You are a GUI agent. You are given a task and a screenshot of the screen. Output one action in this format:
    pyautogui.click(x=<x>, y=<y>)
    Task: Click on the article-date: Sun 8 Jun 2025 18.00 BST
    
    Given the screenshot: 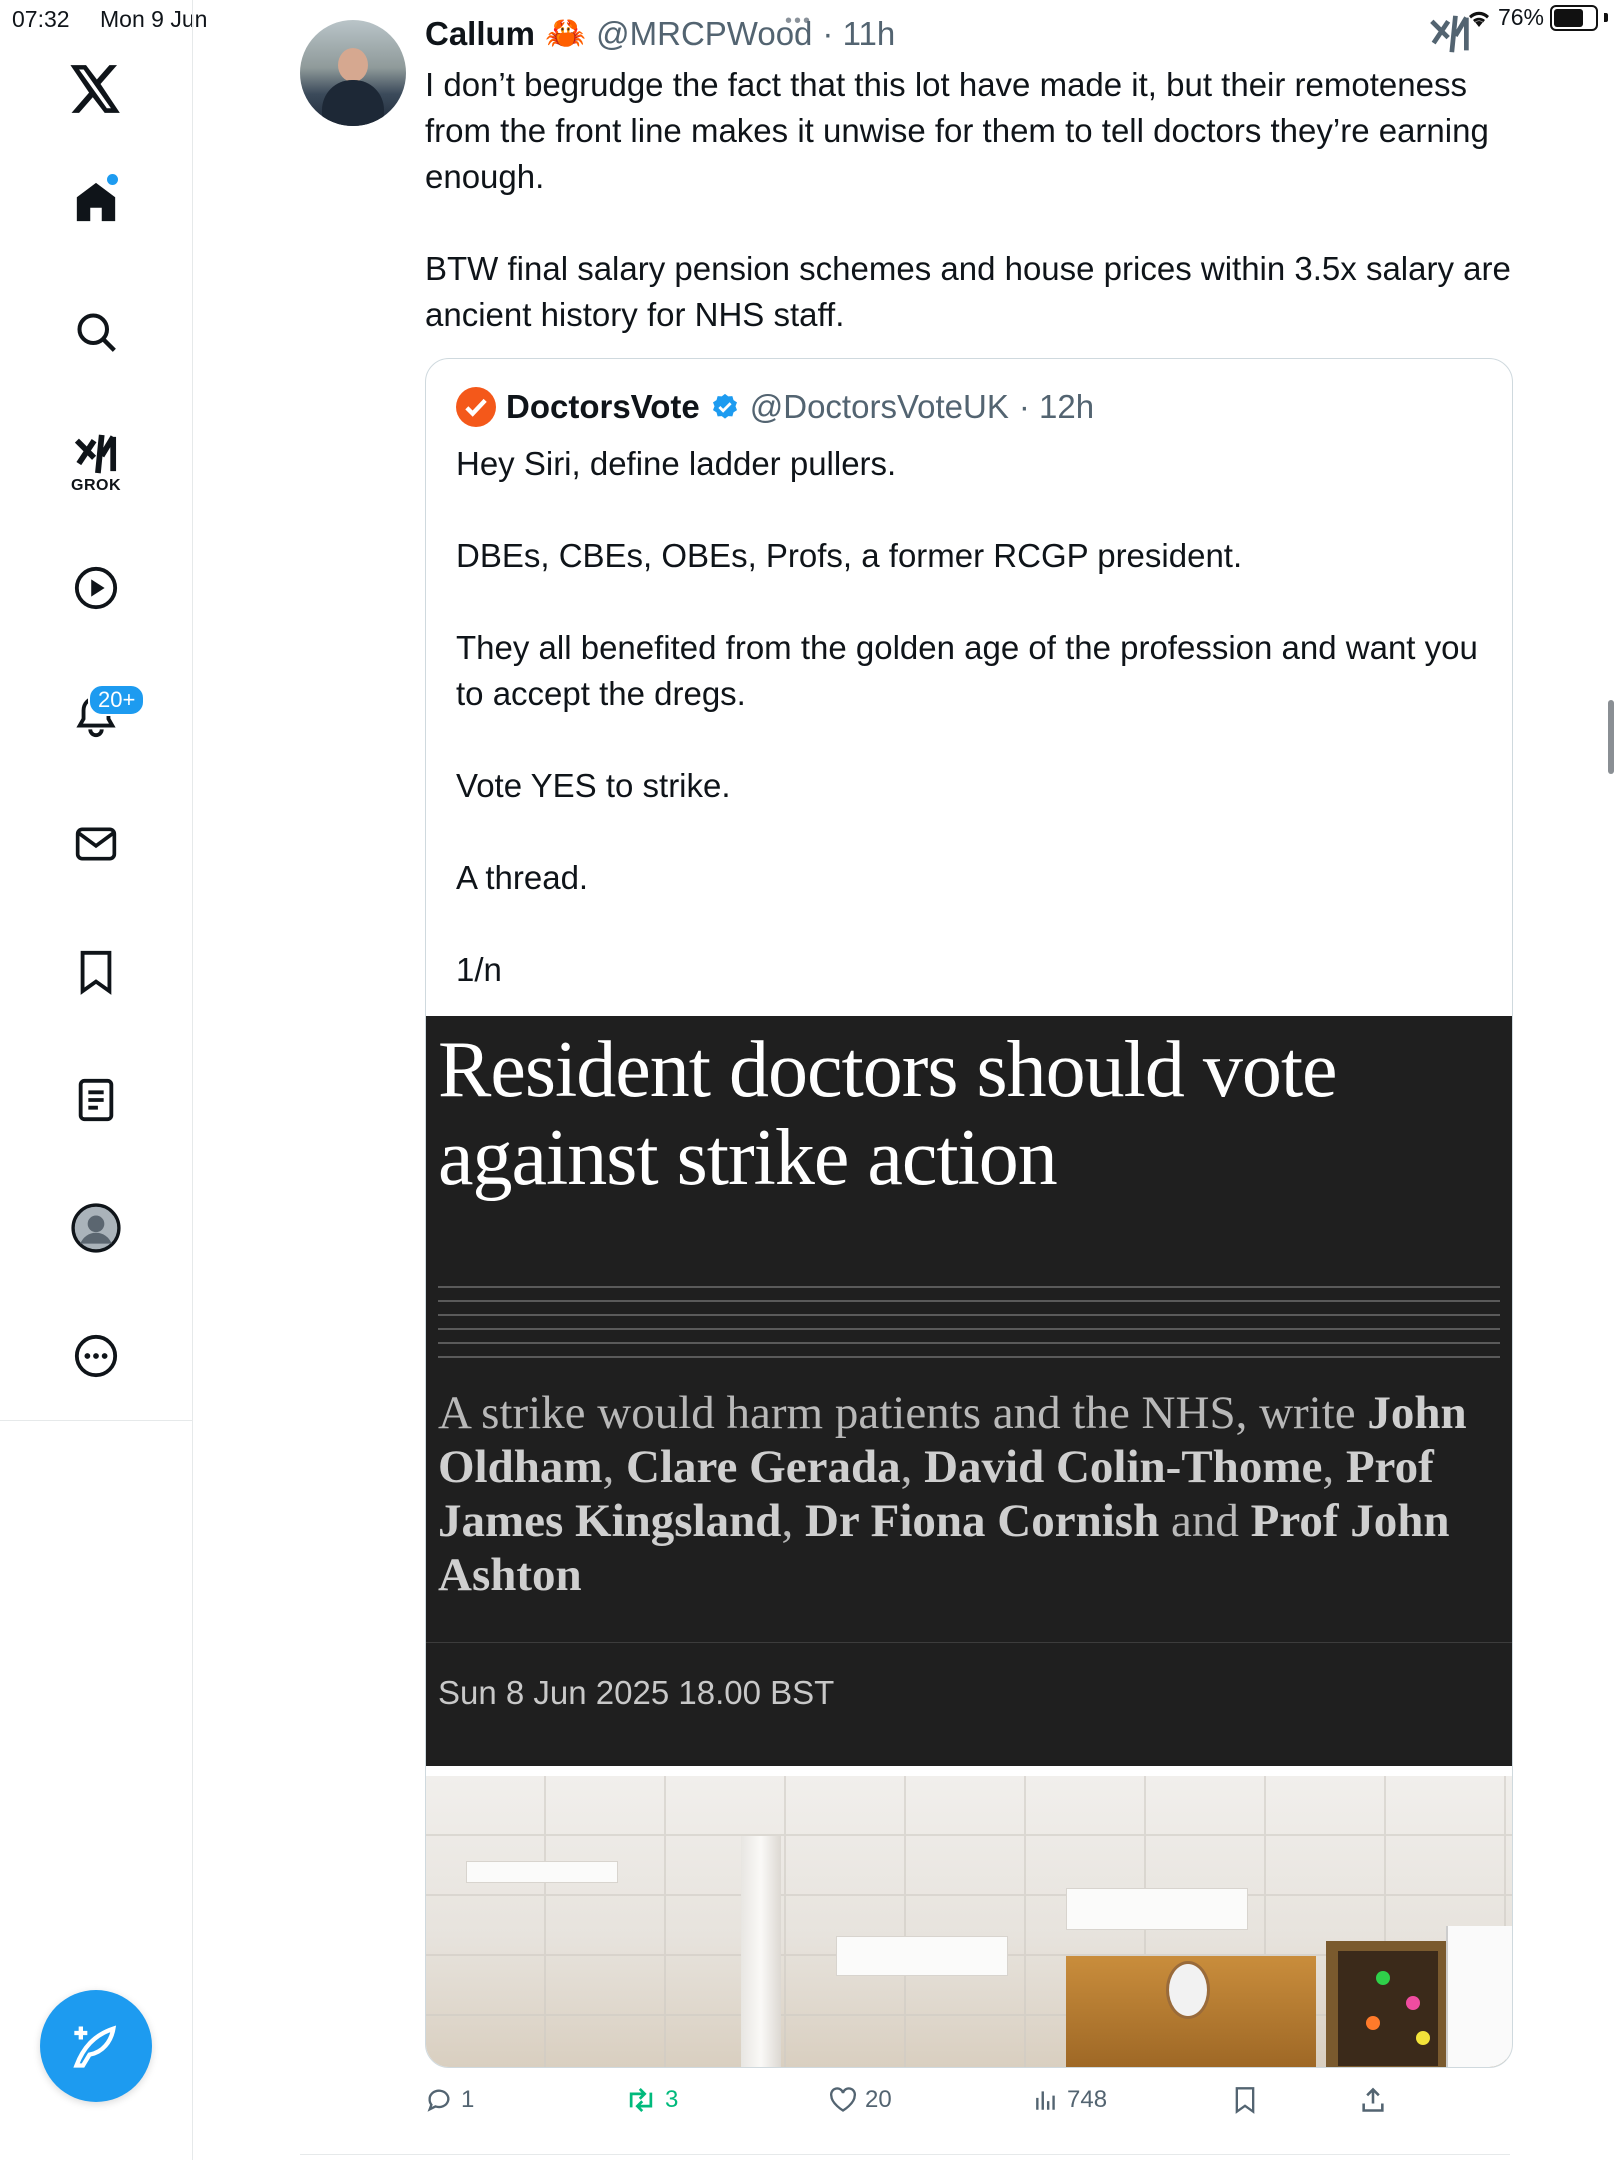 What is the action you would take?
    pyautogui.click(x=636, y=1692)
    